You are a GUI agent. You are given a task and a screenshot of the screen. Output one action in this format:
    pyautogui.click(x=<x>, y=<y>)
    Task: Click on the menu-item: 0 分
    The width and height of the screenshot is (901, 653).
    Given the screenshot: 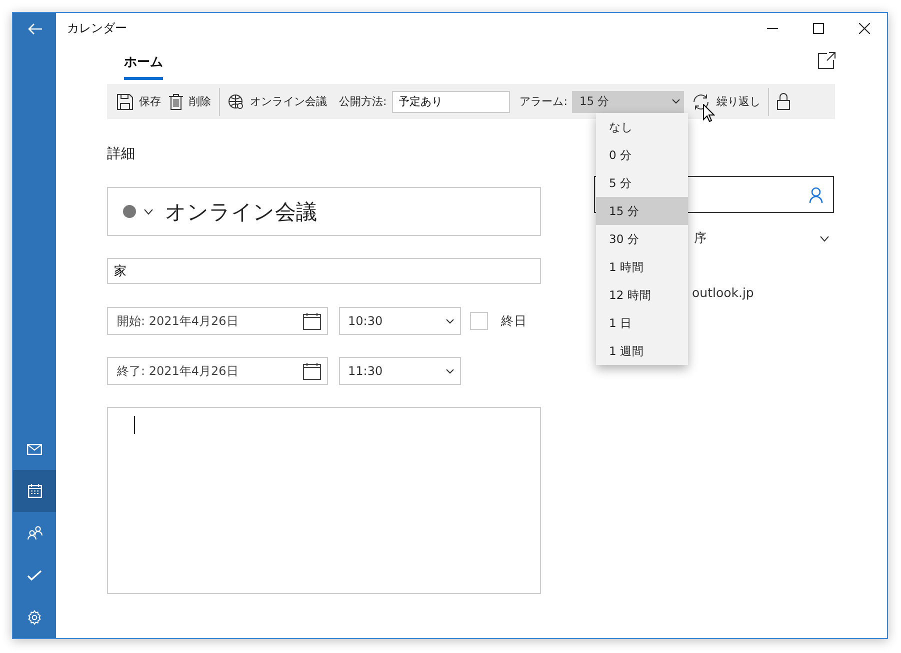 What is the action you would take?
    pyautogui.click(x=642, y=155)
    